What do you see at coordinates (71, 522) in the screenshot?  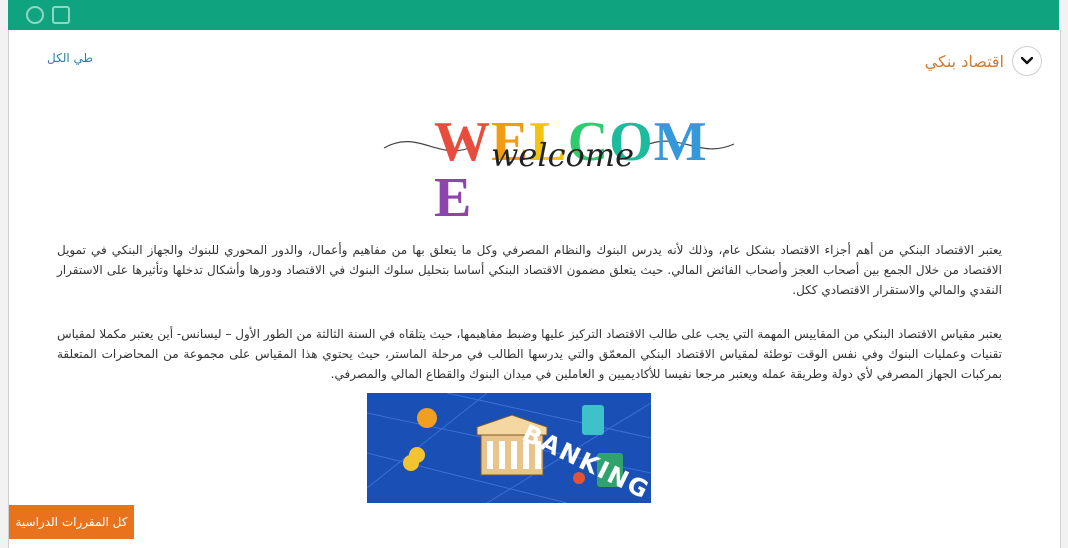 I see `all-courses-button: كل المقررات الدراسية` at bounding box center [71, 522].